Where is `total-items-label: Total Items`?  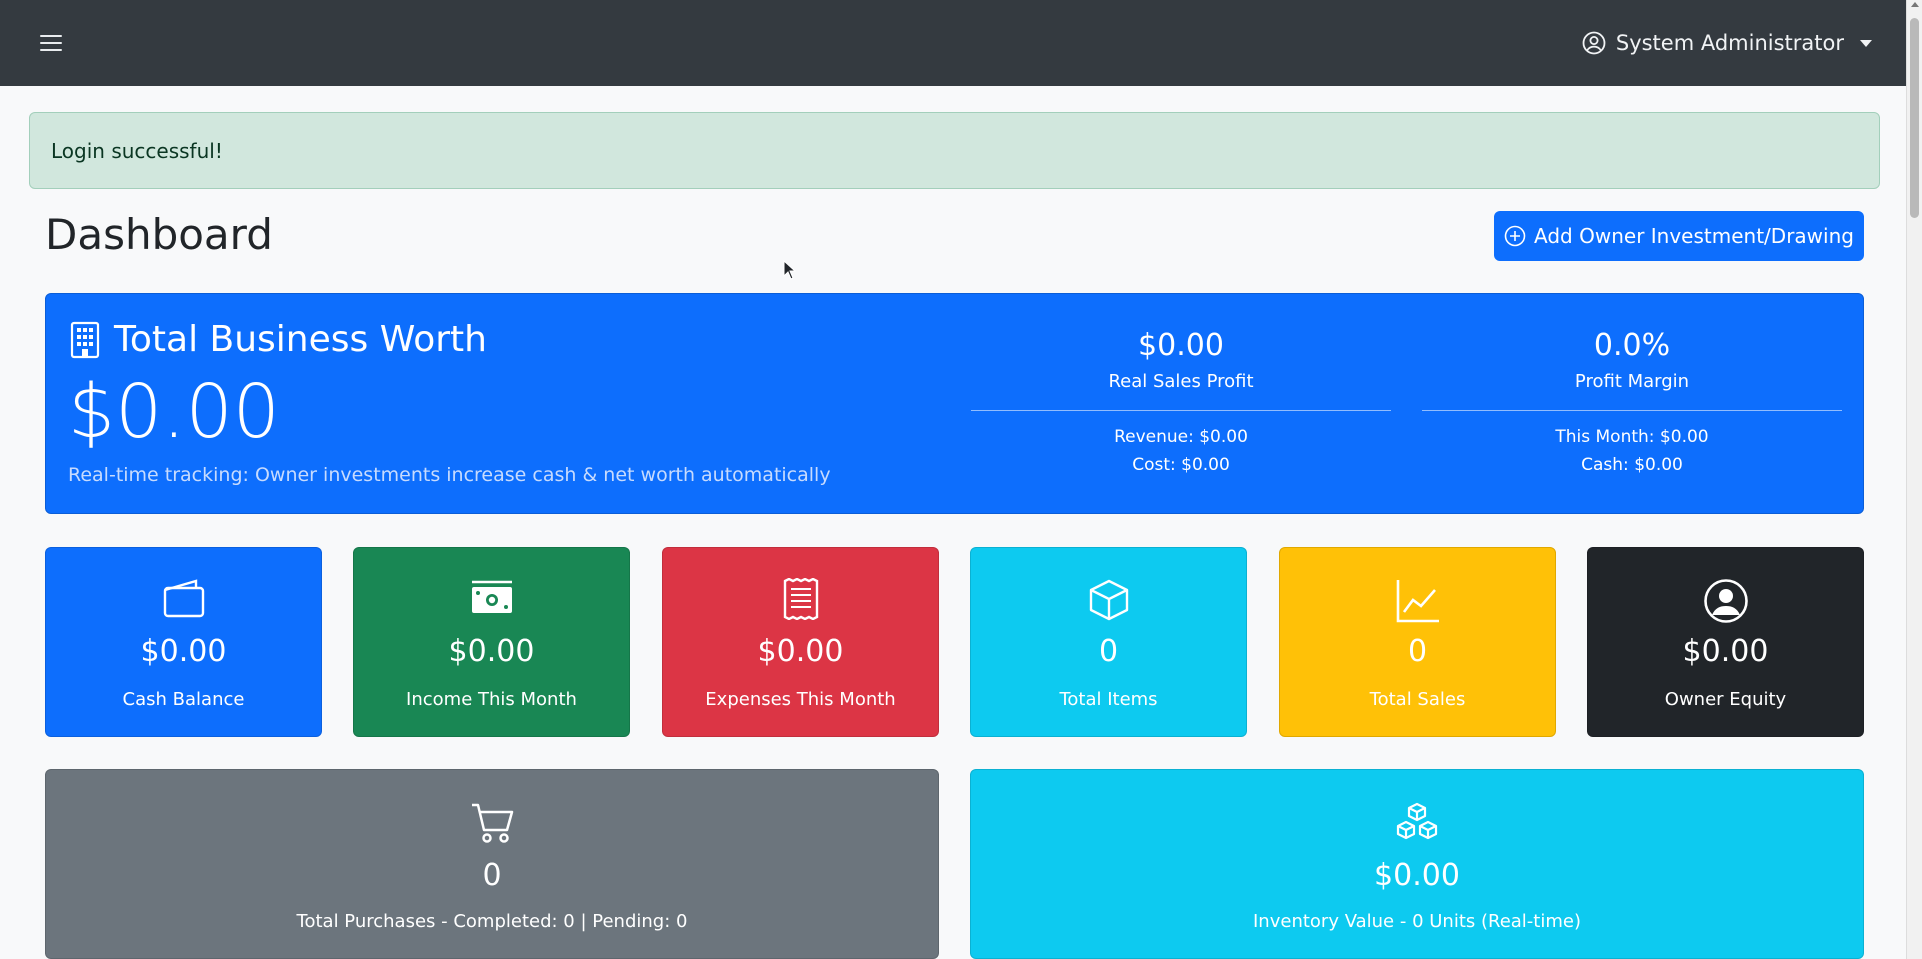
total-items-label: Total Items is located at coordinates (1108, 699).